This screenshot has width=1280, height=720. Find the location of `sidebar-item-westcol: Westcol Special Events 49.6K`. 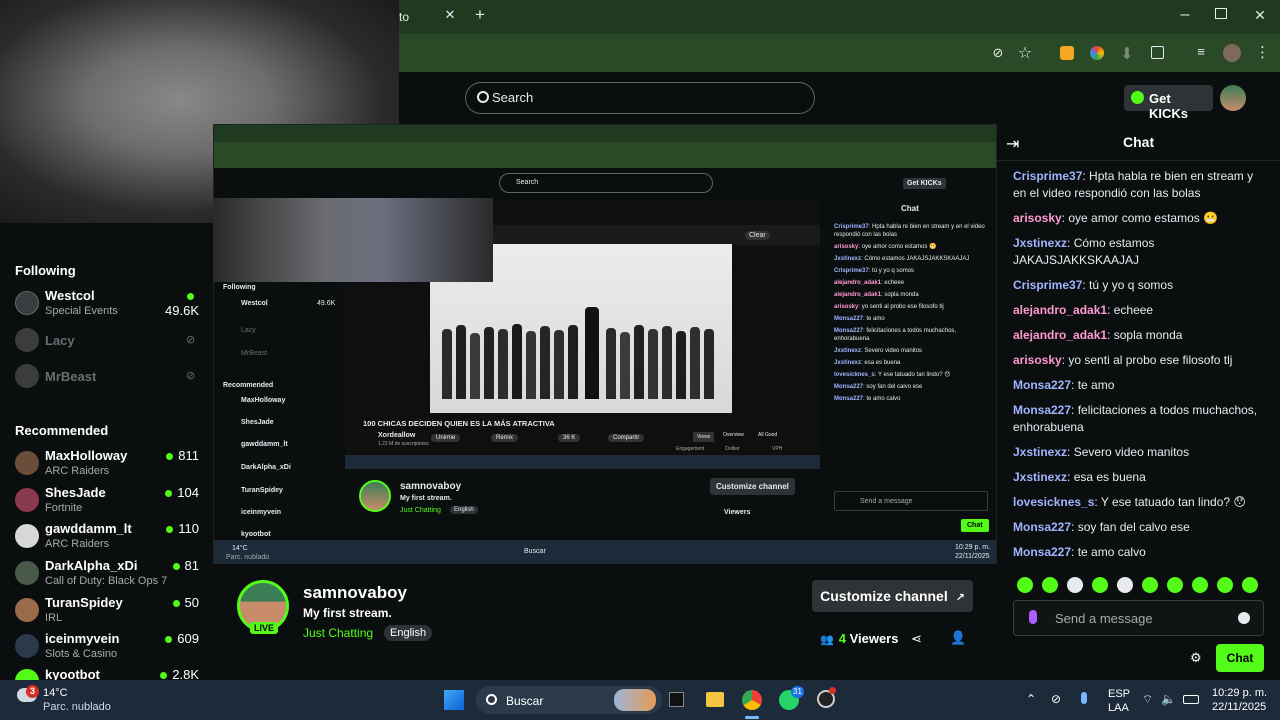

sidebar-item-westcol: Westcol Special Events 49.6K is located at coordinates (112, 303).